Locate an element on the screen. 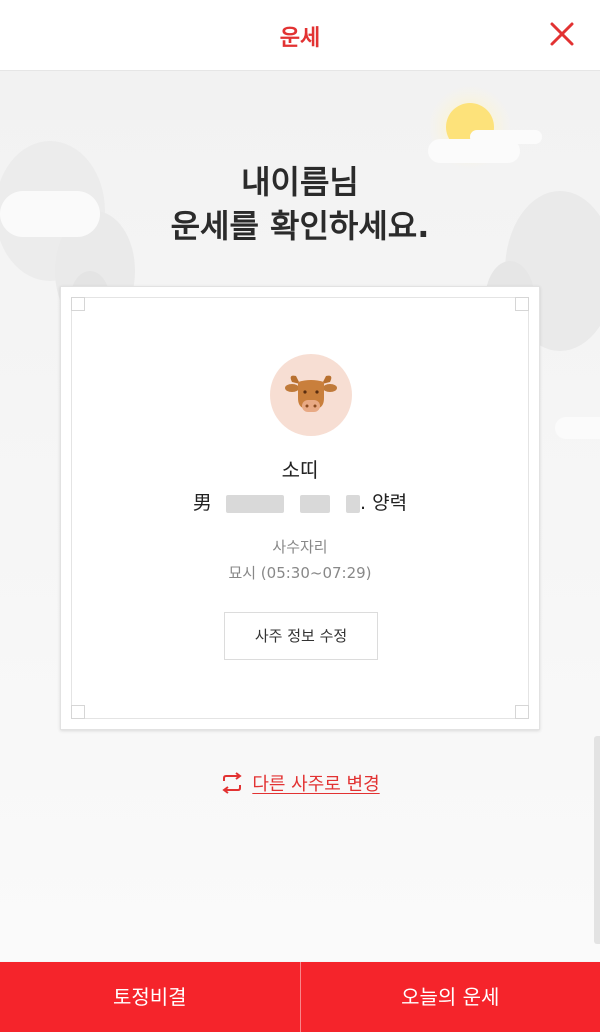 The width and height of the screenshot is (600, 1032). headline-line-2: 운세를 확인하세요. is located at coordinates (300, 226).